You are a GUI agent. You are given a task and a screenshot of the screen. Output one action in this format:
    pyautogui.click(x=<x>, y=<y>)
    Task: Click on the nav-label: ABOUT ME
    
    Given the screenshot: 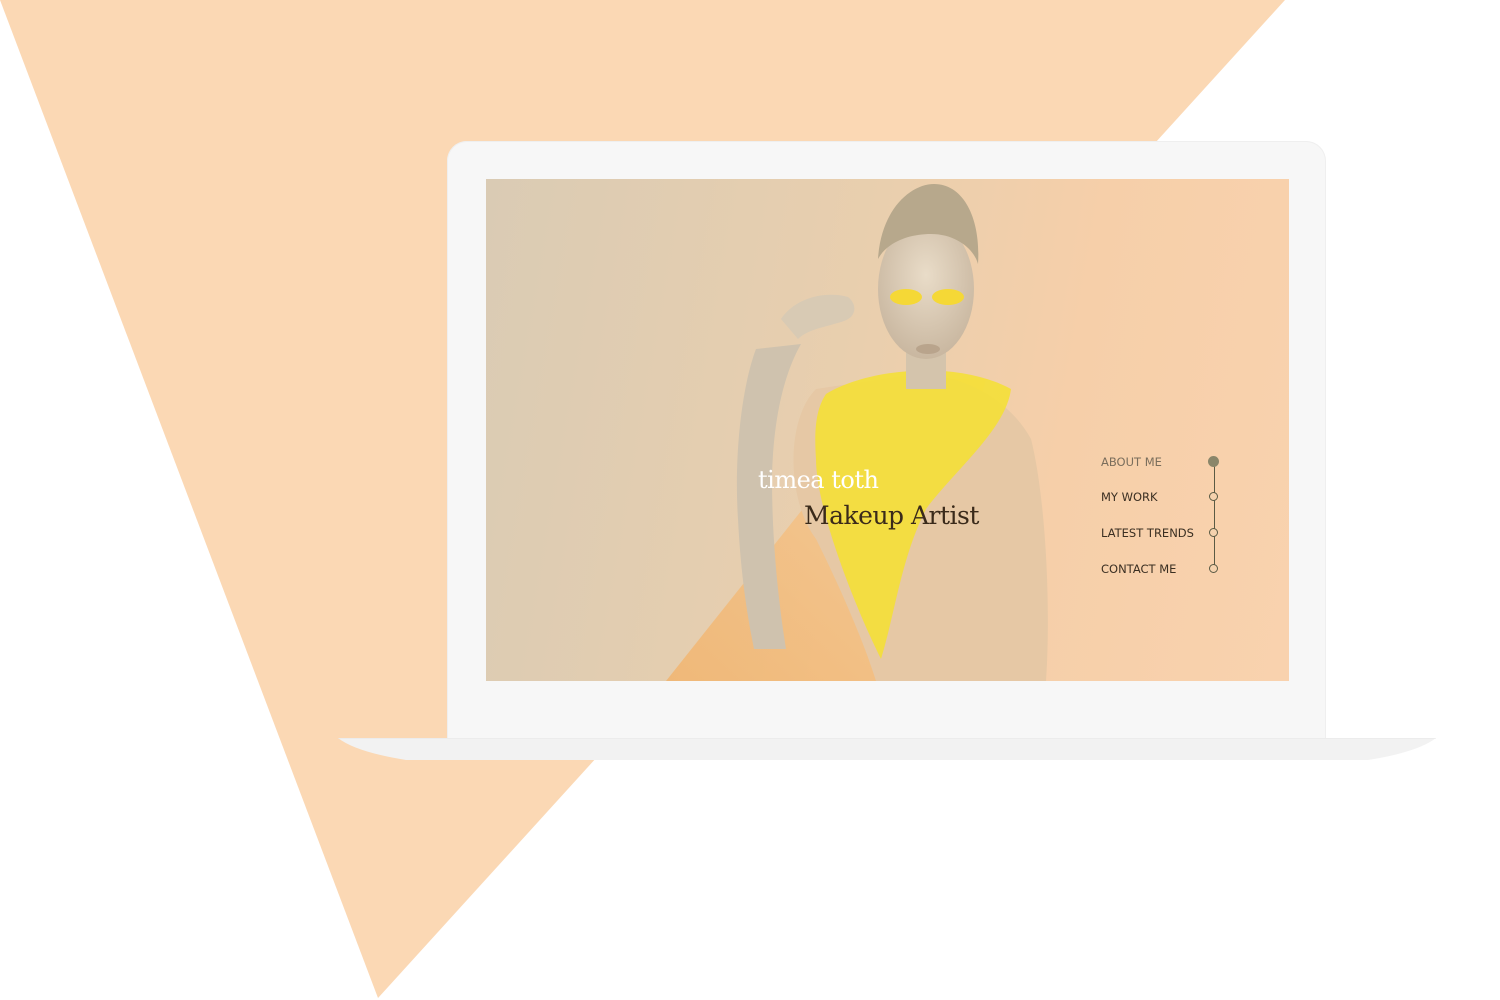 What is the action you would take?
    pyautogui.click(x=1131, y=462)
    